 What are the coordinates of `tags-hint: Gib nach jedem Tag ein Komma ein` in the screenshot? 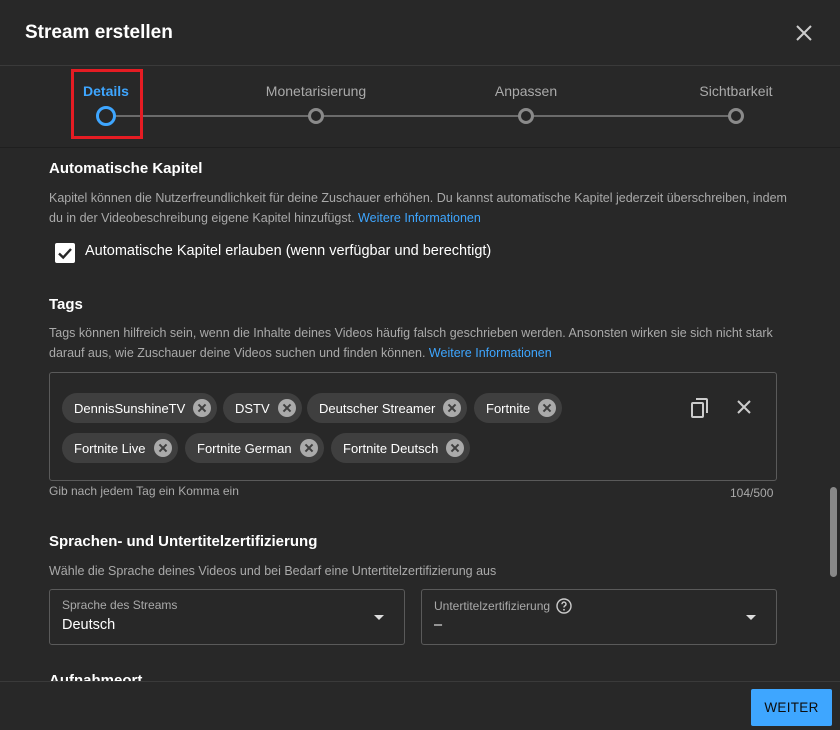 It's located at (144, 491).